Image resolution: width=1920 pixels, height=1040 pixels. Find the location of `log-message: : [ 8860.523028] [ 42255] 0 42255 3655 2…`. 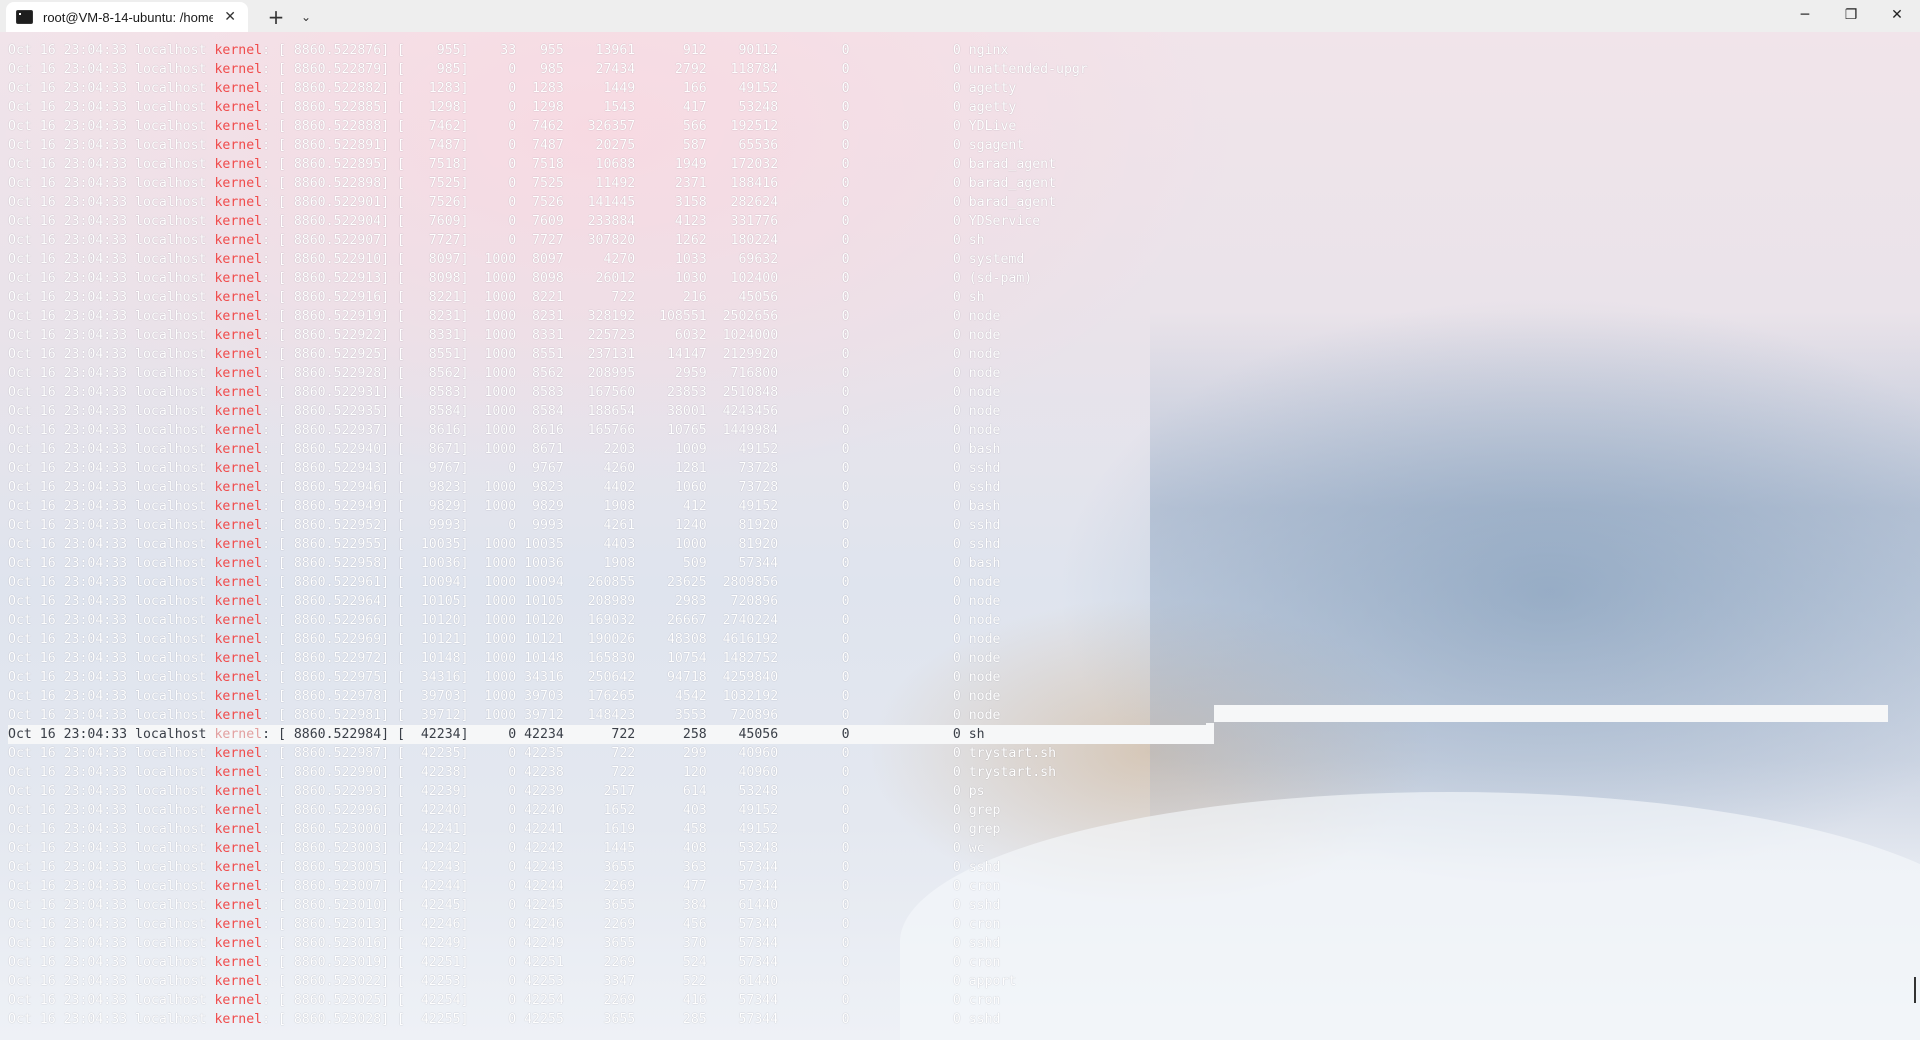

log-message: : [ 8860.523028] [ 42255] 0 42255 3655 2… is located at coordinates (631, 1019).